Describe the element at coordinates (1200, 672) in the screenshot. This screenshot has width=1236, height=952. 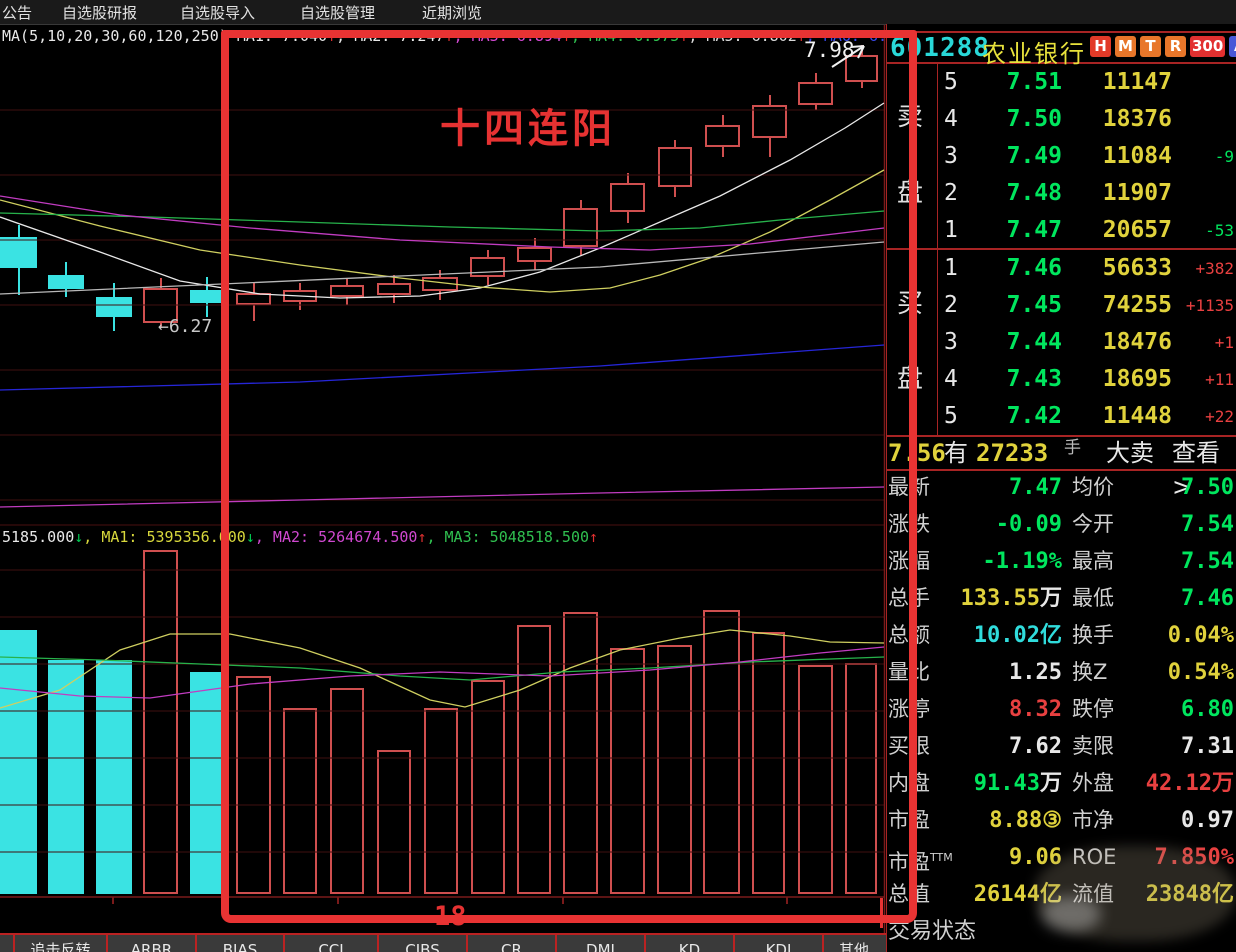
I see `info-value: 0.54%` at that location.